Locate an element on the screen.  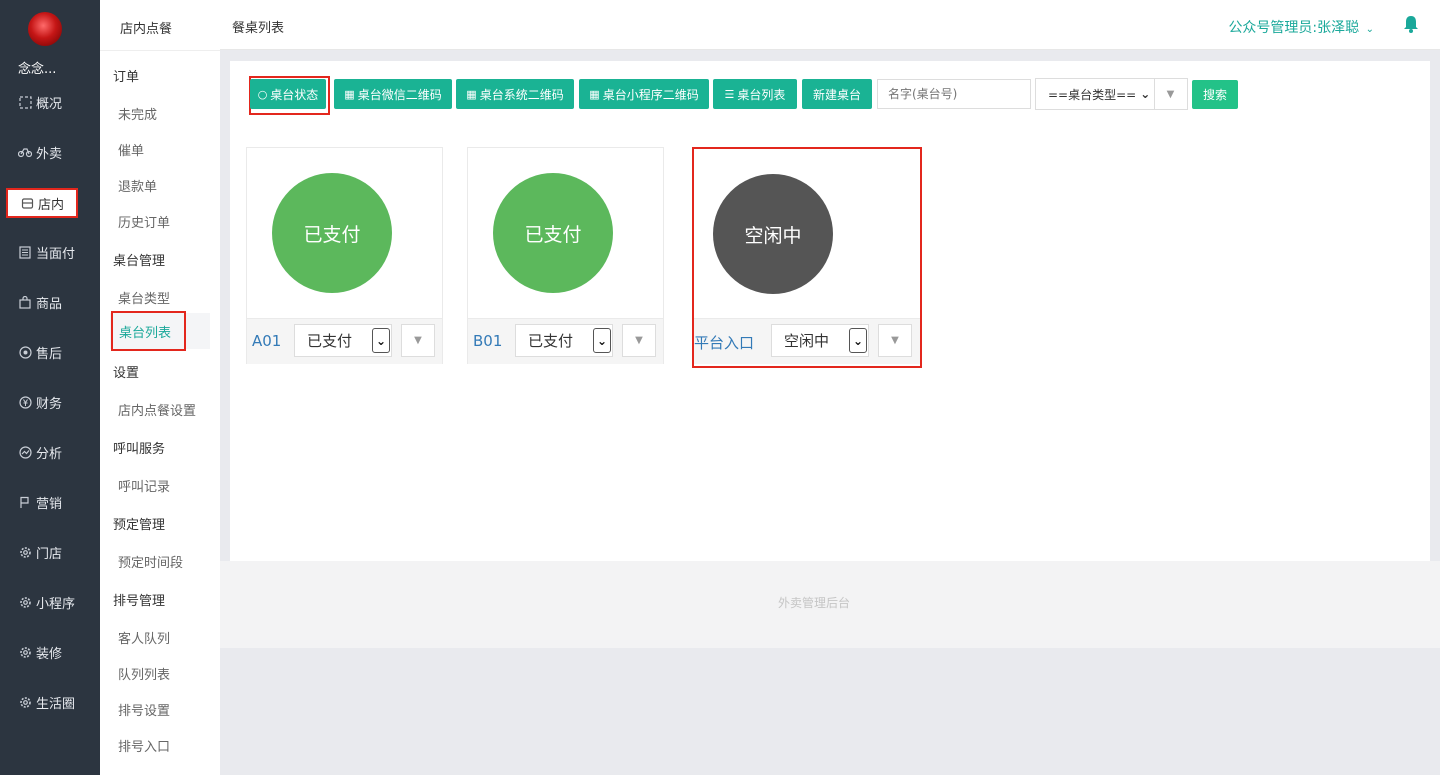
nav-item-instore: 店内 is located at coordinates (42, 203).